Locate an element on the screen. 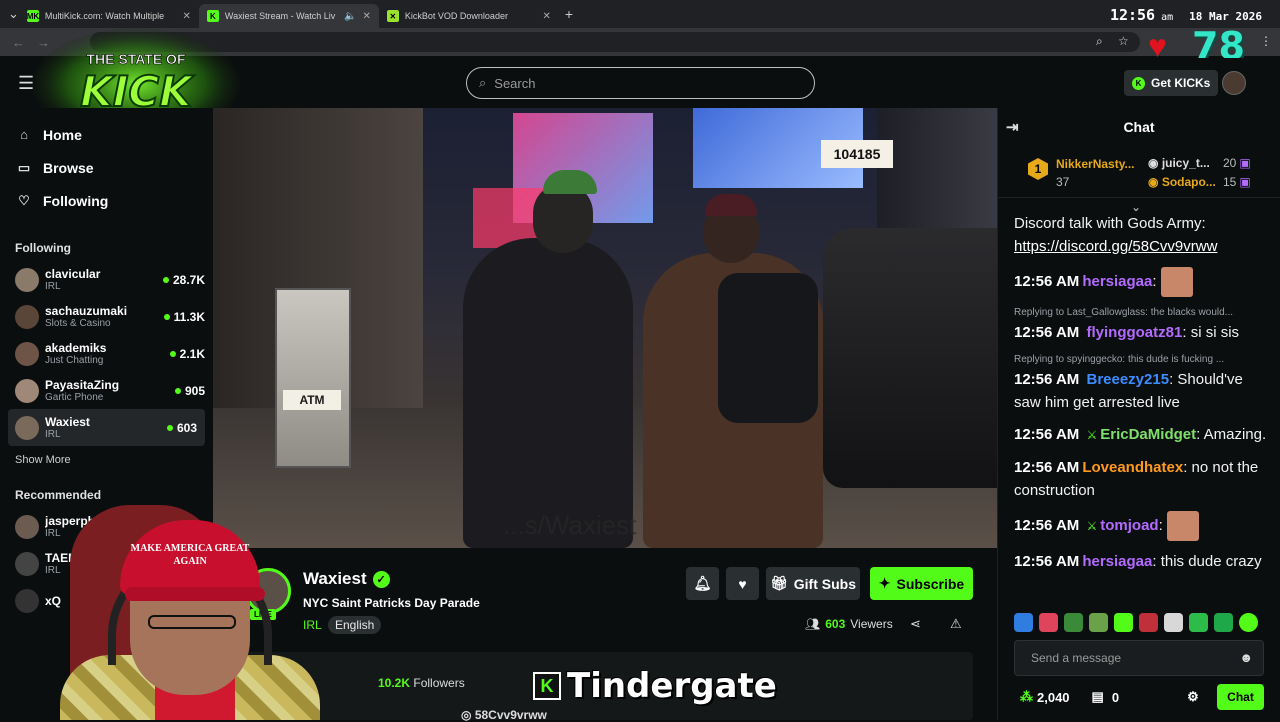 The image size is (1280, 722). search-input: ⌕ Search is located at coordinates (640, 83).